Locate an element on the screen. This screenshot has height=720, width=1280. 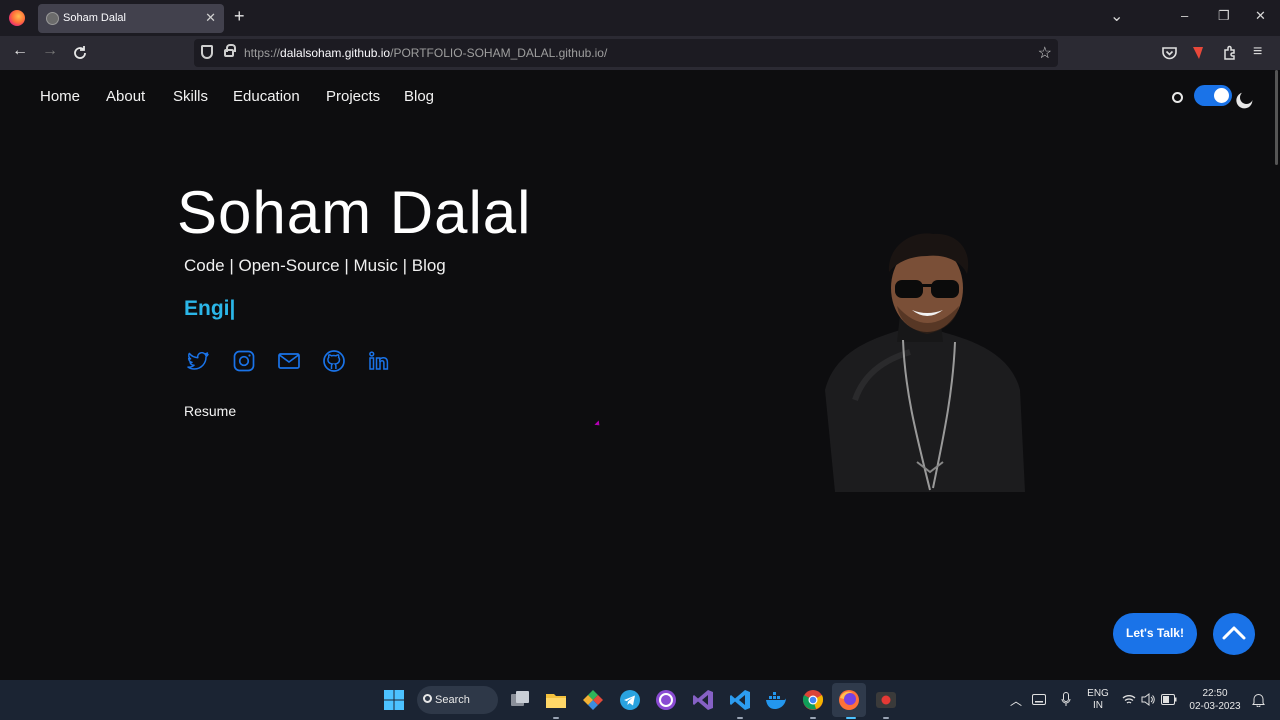
extensions-puzzle-icon is located at coordinates (1230, 52).